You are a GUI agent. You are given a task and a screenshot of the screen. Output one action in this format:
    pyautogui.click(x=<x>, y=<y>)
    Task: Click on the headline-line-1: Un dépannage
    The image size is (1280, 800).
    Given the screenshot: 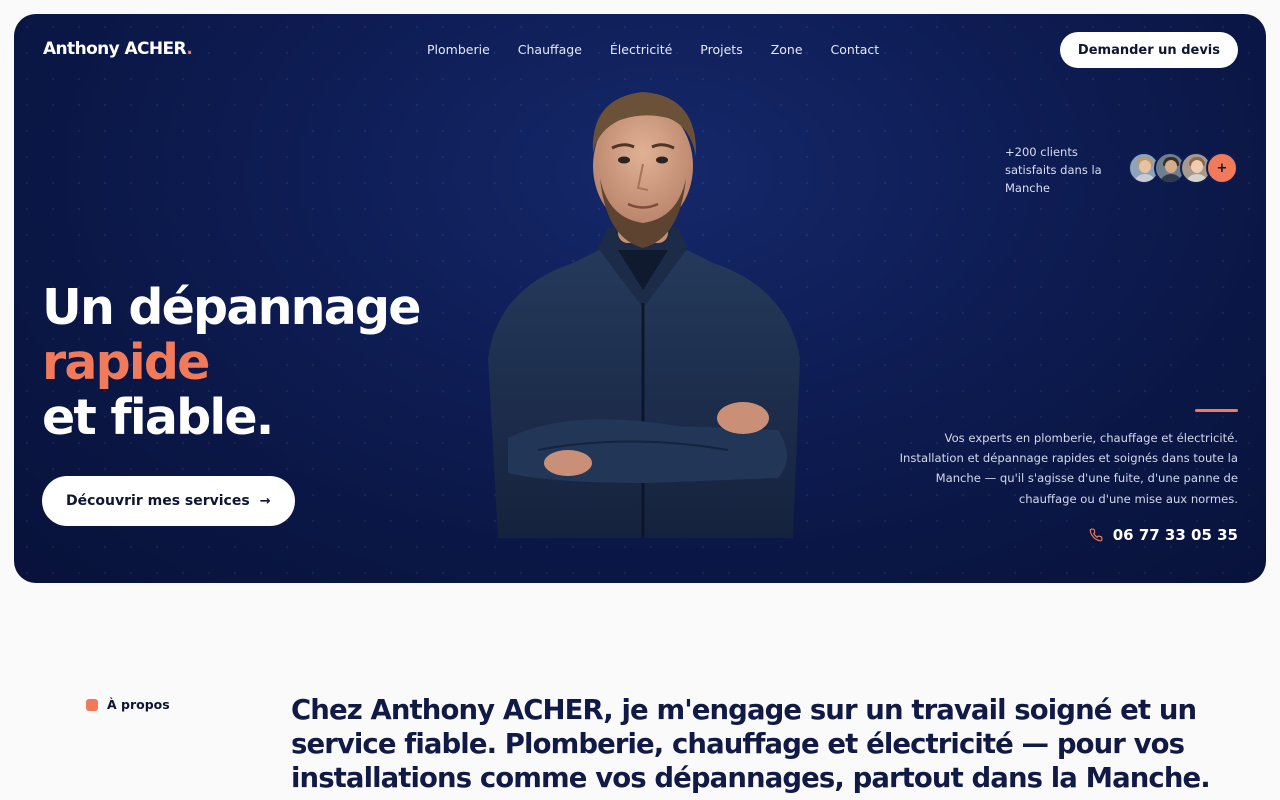 What is the action you would take?
    pyautogui.click(x=232, y=307)
    